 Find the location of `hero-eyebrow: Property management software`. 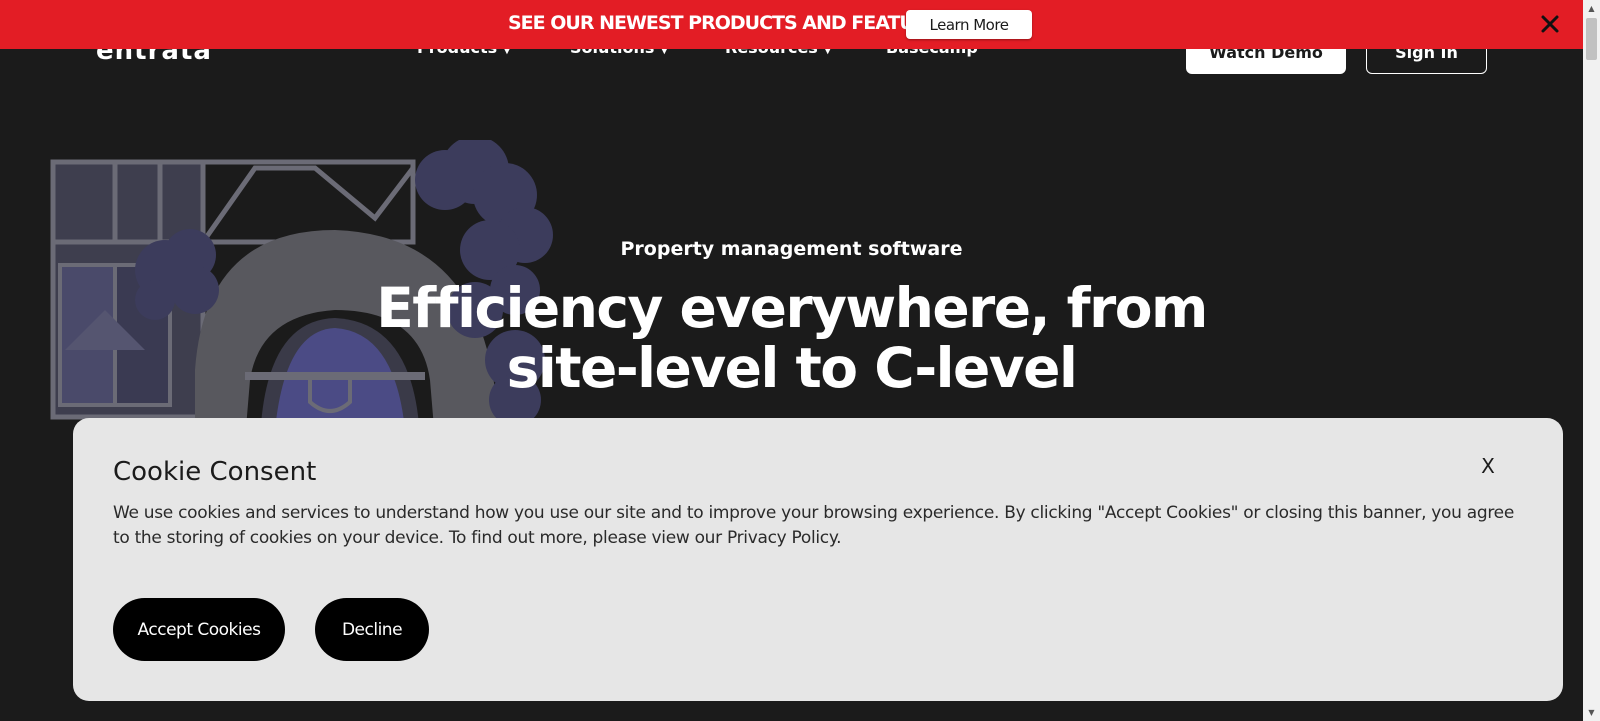

hero-eyebrow: Property management software is located at coordinates (791, 249).